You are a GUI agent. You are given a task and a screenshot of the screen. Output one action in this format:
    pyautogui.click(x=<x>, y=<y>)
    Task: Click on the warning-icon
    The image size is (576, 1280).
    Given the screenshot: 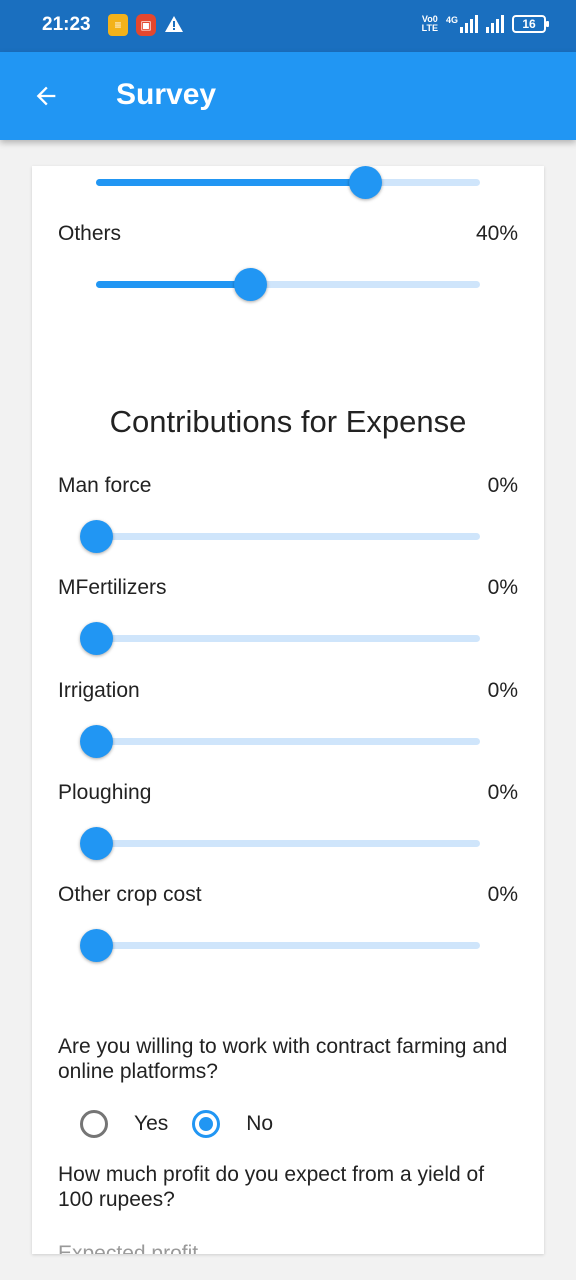 What is the action you would take?
    pyautogui.click(x=174, y=24)
    